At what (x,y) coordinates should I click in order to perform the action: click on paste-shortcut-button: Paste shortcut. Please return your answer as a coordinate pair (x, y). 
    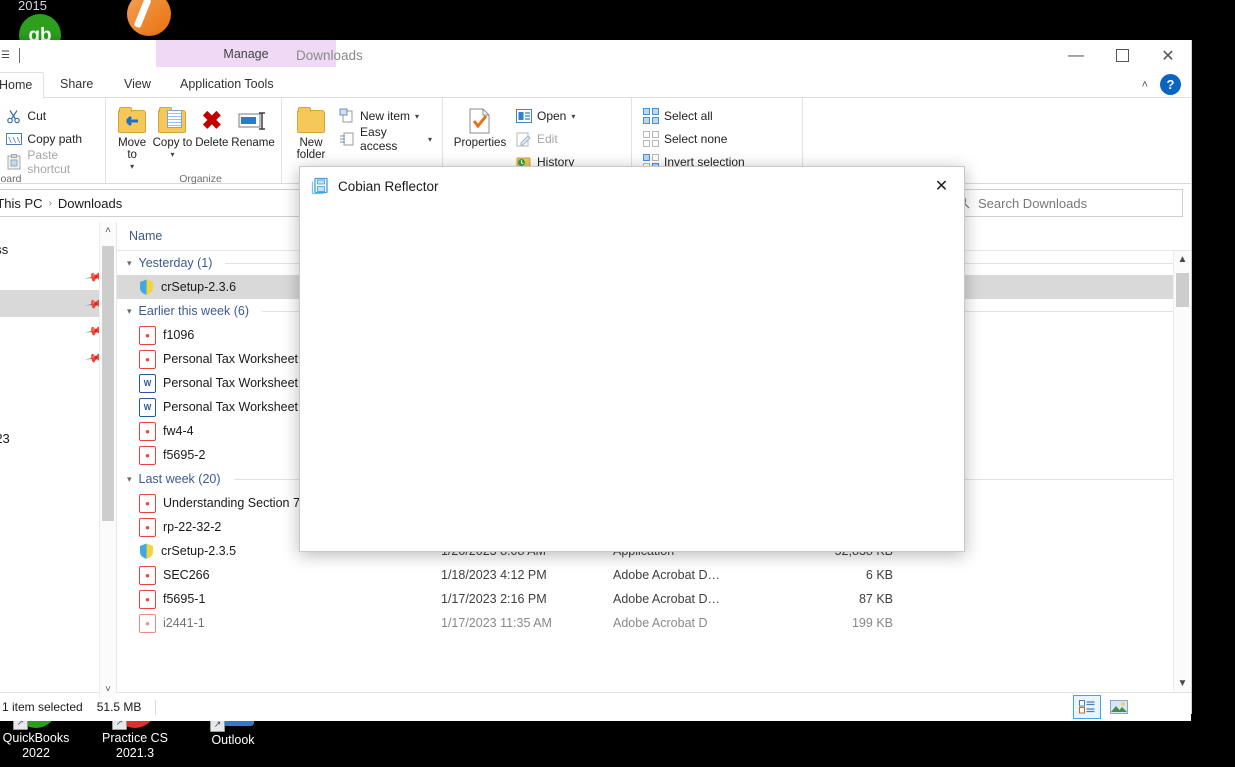
    Looking at the image, I should click on (50, 162).